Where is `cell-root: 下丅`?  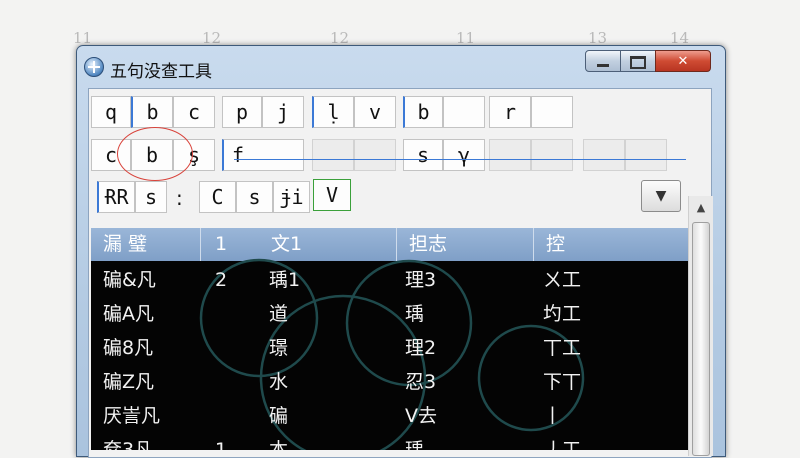 cell-root: 下丅 is located at coordinates (562, 382).